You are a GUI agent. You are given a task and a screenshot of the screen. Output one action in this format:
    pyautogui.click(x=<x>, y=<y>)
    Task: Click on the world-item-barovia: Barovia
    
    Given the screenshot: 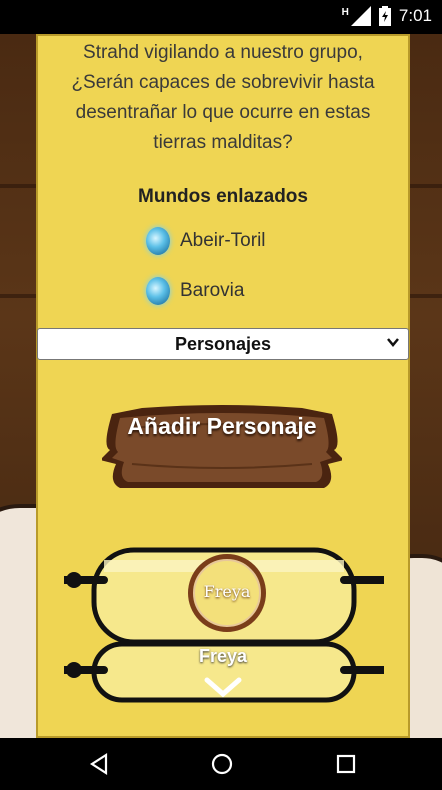 What is the action you would take?
    pyautogui.click(x=278, y=291)
    